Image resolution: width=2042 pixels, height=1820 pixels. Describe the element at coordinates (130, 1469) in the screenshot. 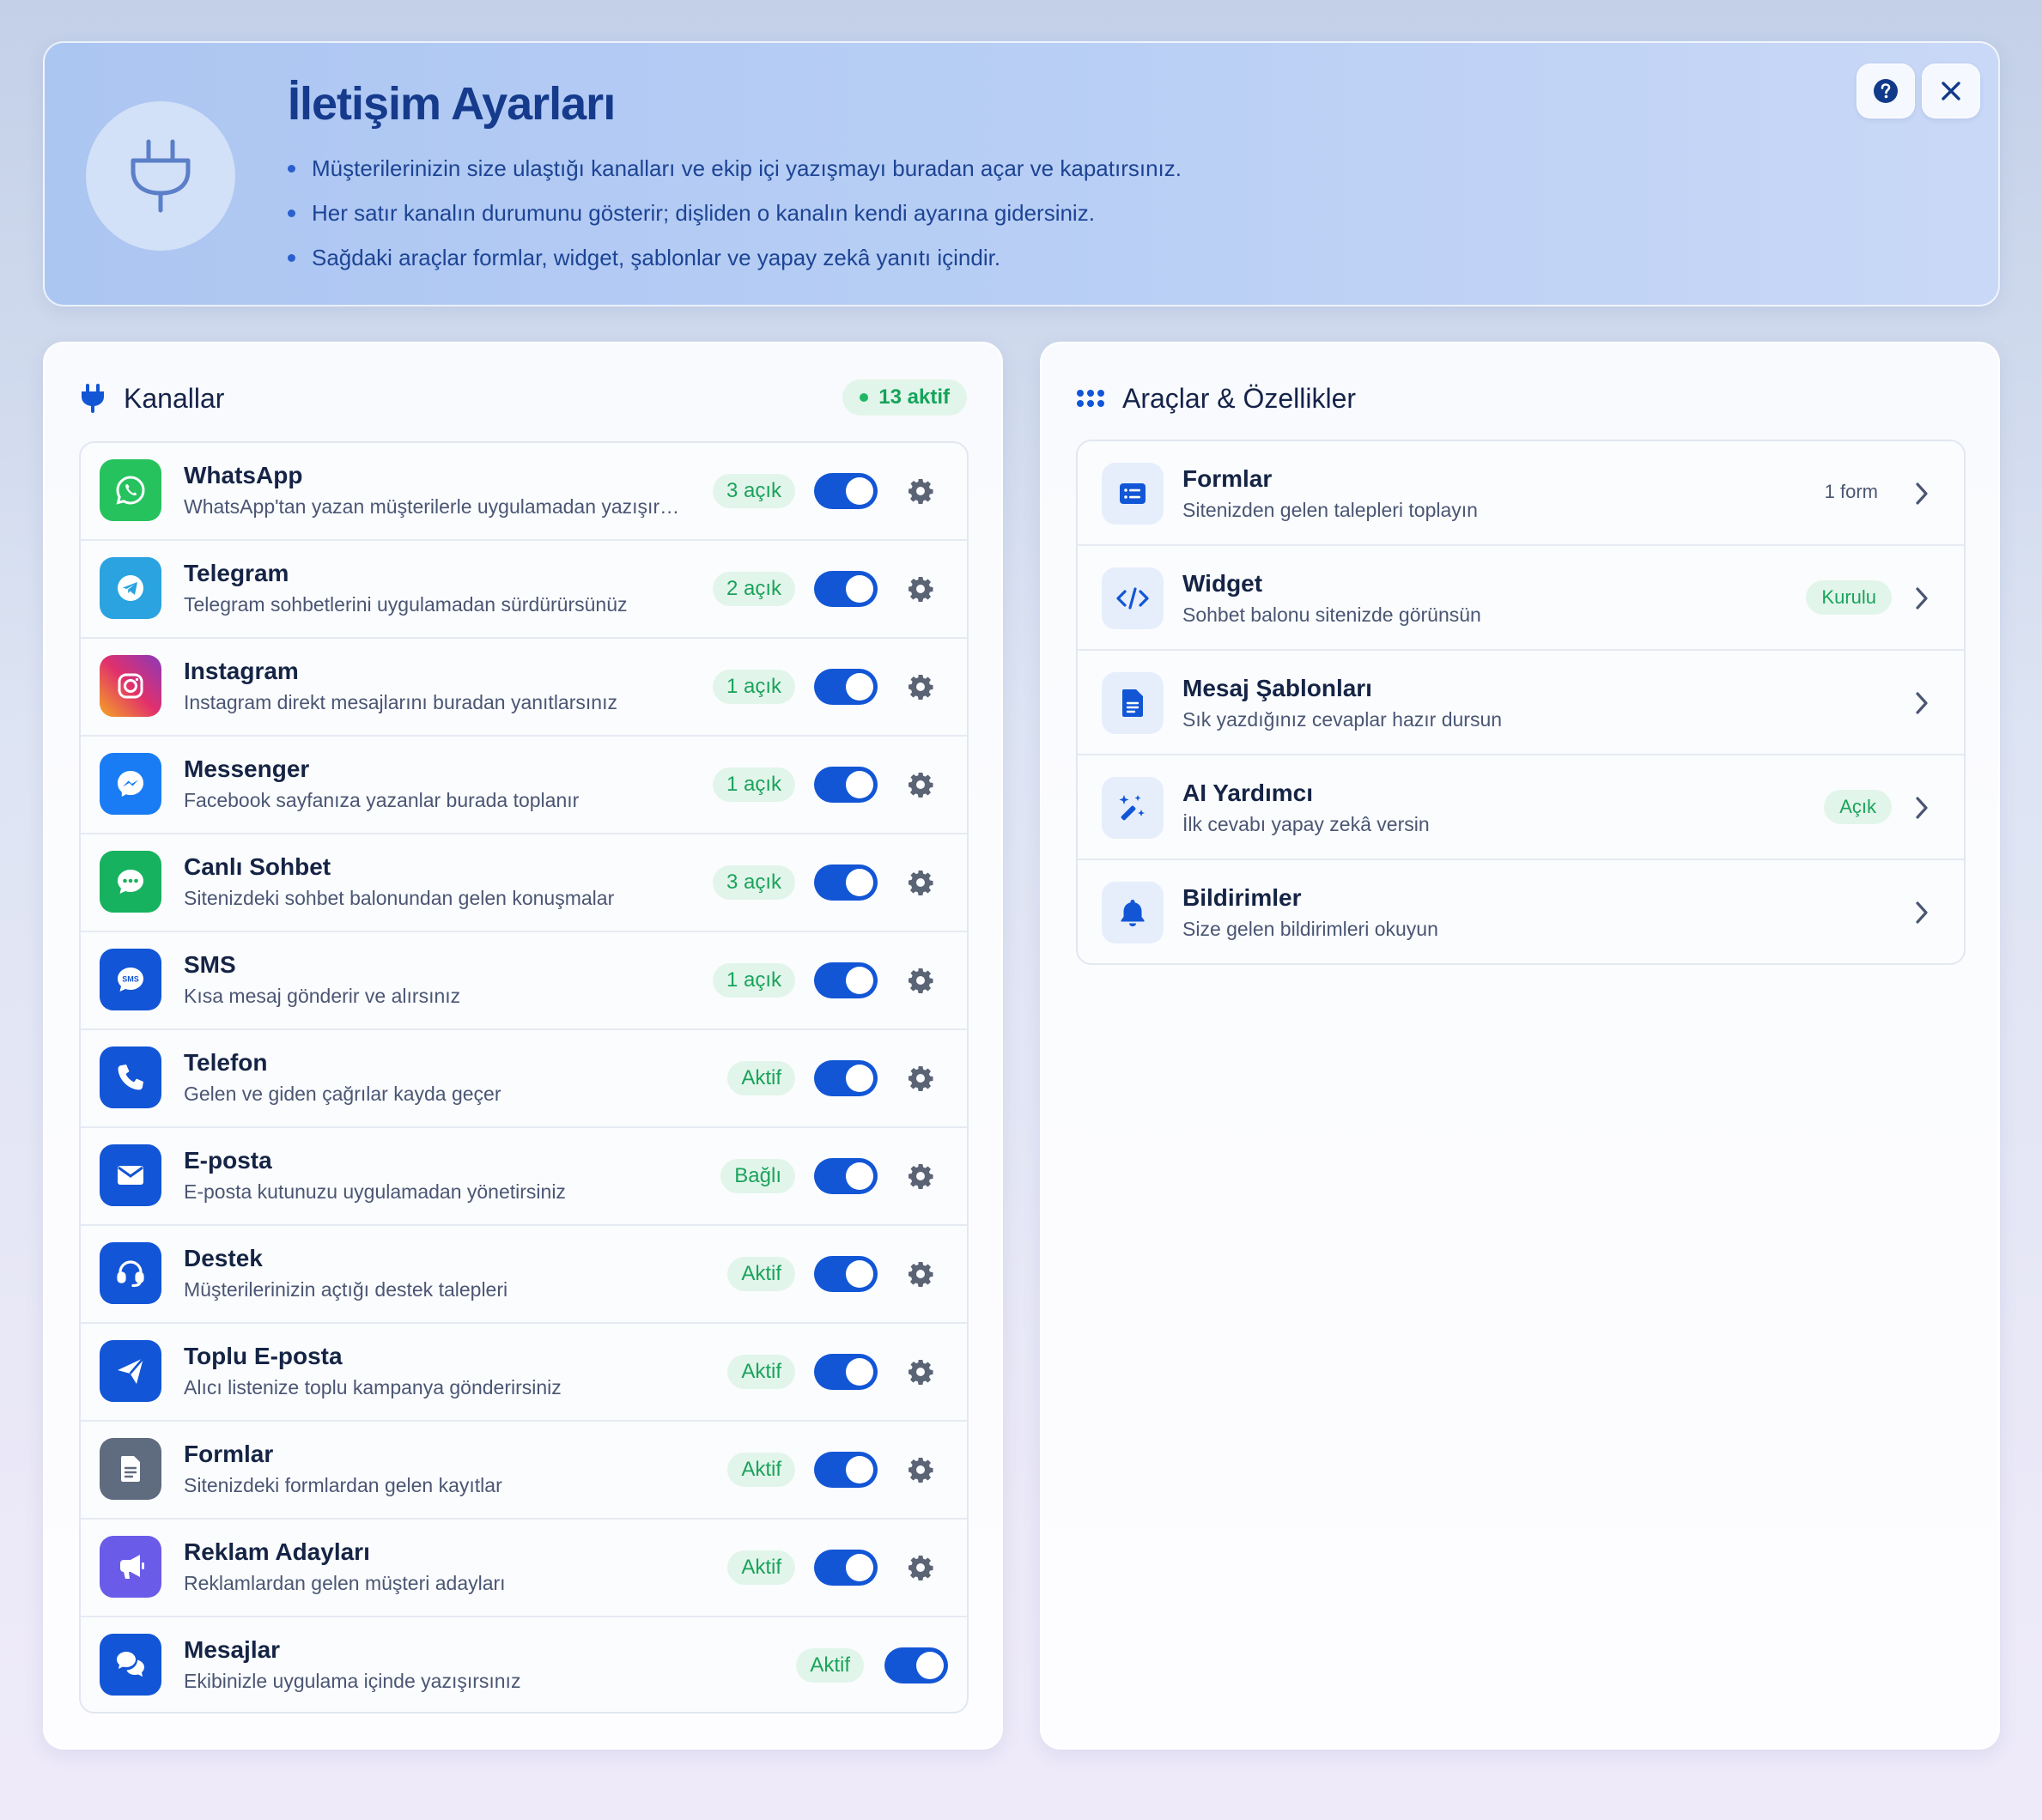

I see `document-icon` at that location.